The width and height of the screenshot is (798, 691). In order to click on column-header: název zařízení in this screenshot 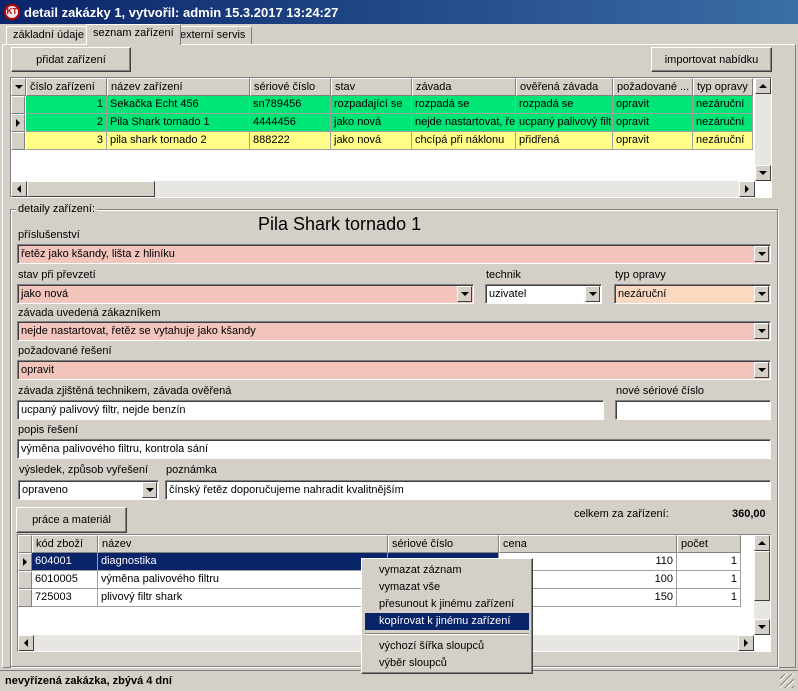, I will do `click(178, 87)`.